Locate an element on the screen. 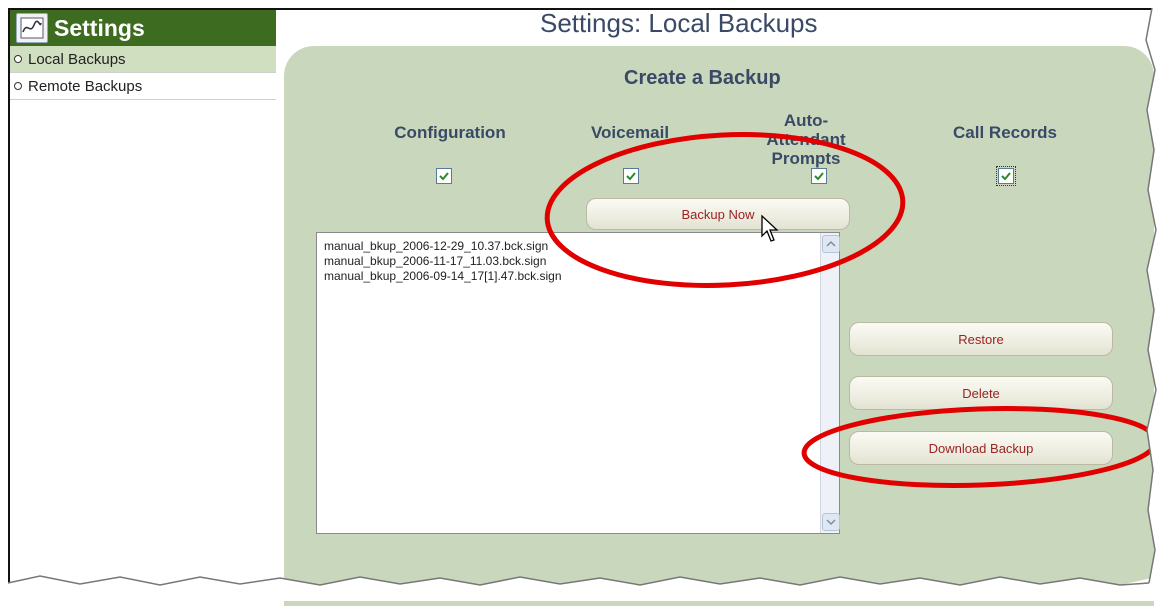 Image resolution: width=1175 pixels, height=606 pixels. checkbox-configuration is located at coordinates (444, 176).